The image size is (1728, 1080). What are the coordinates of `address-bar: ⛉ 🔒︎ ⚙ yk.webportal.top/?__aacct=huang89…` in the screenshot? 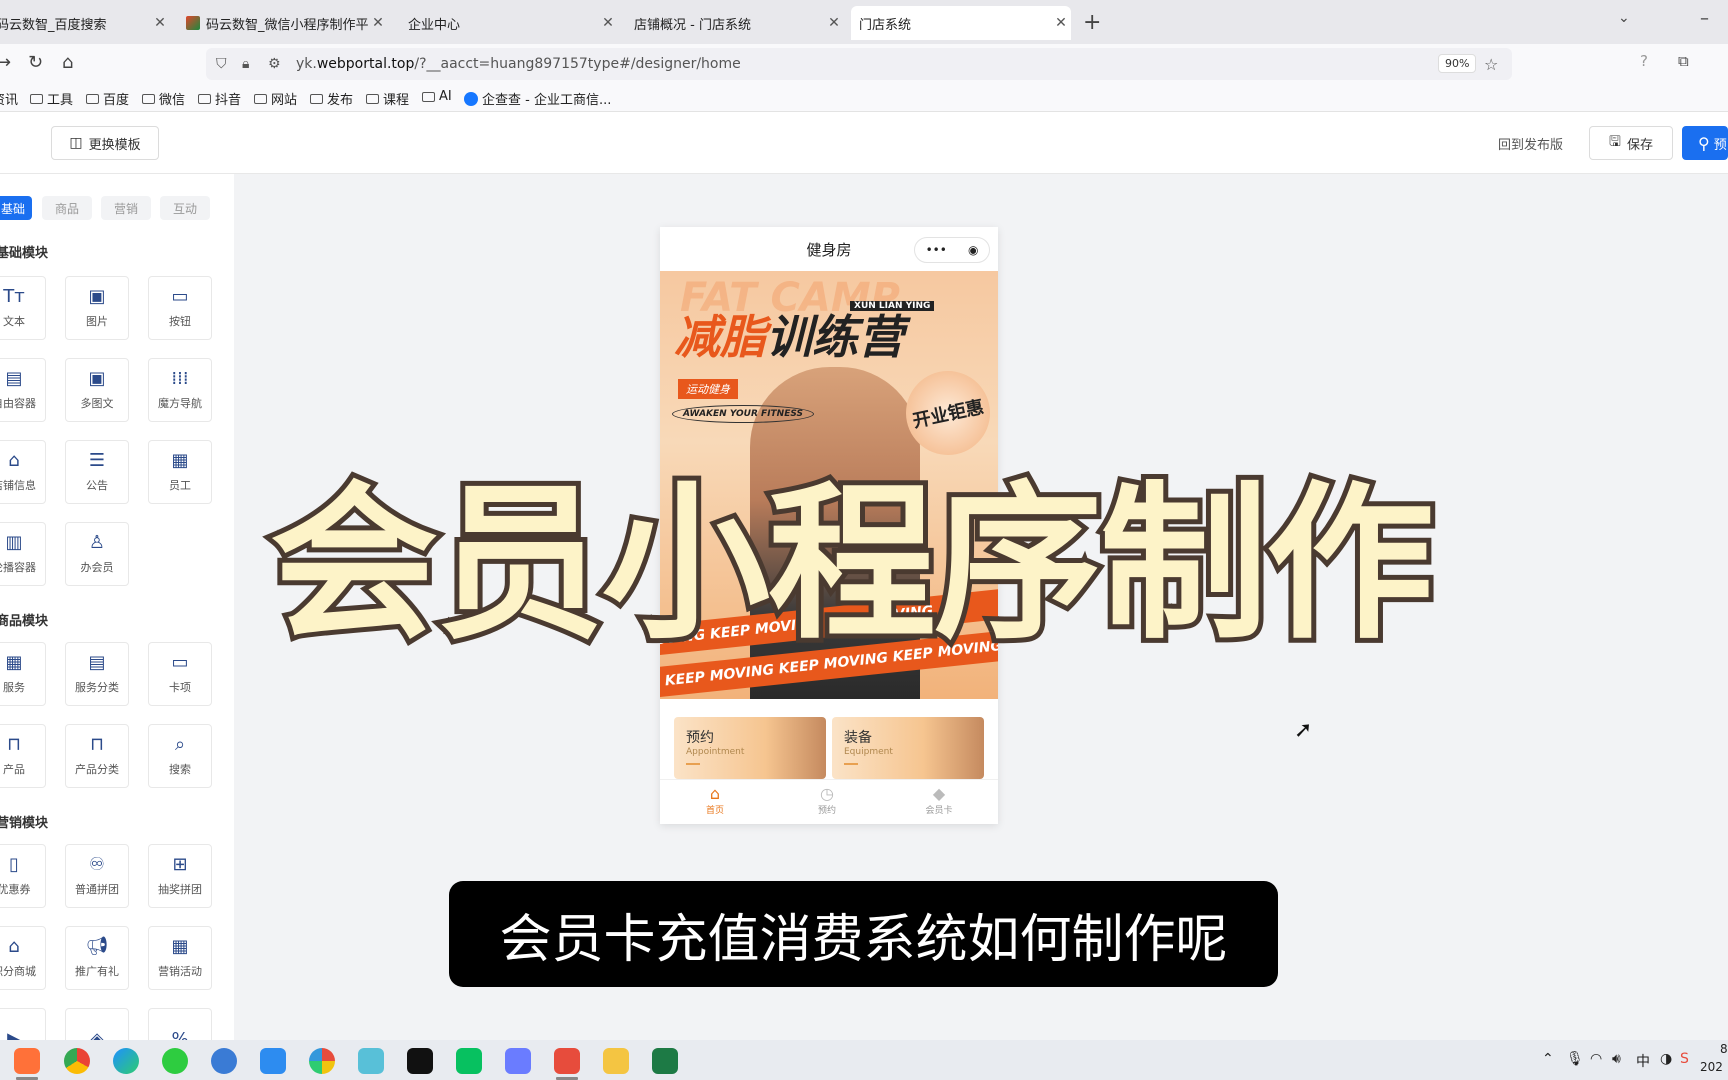 It's located at (859, 64).